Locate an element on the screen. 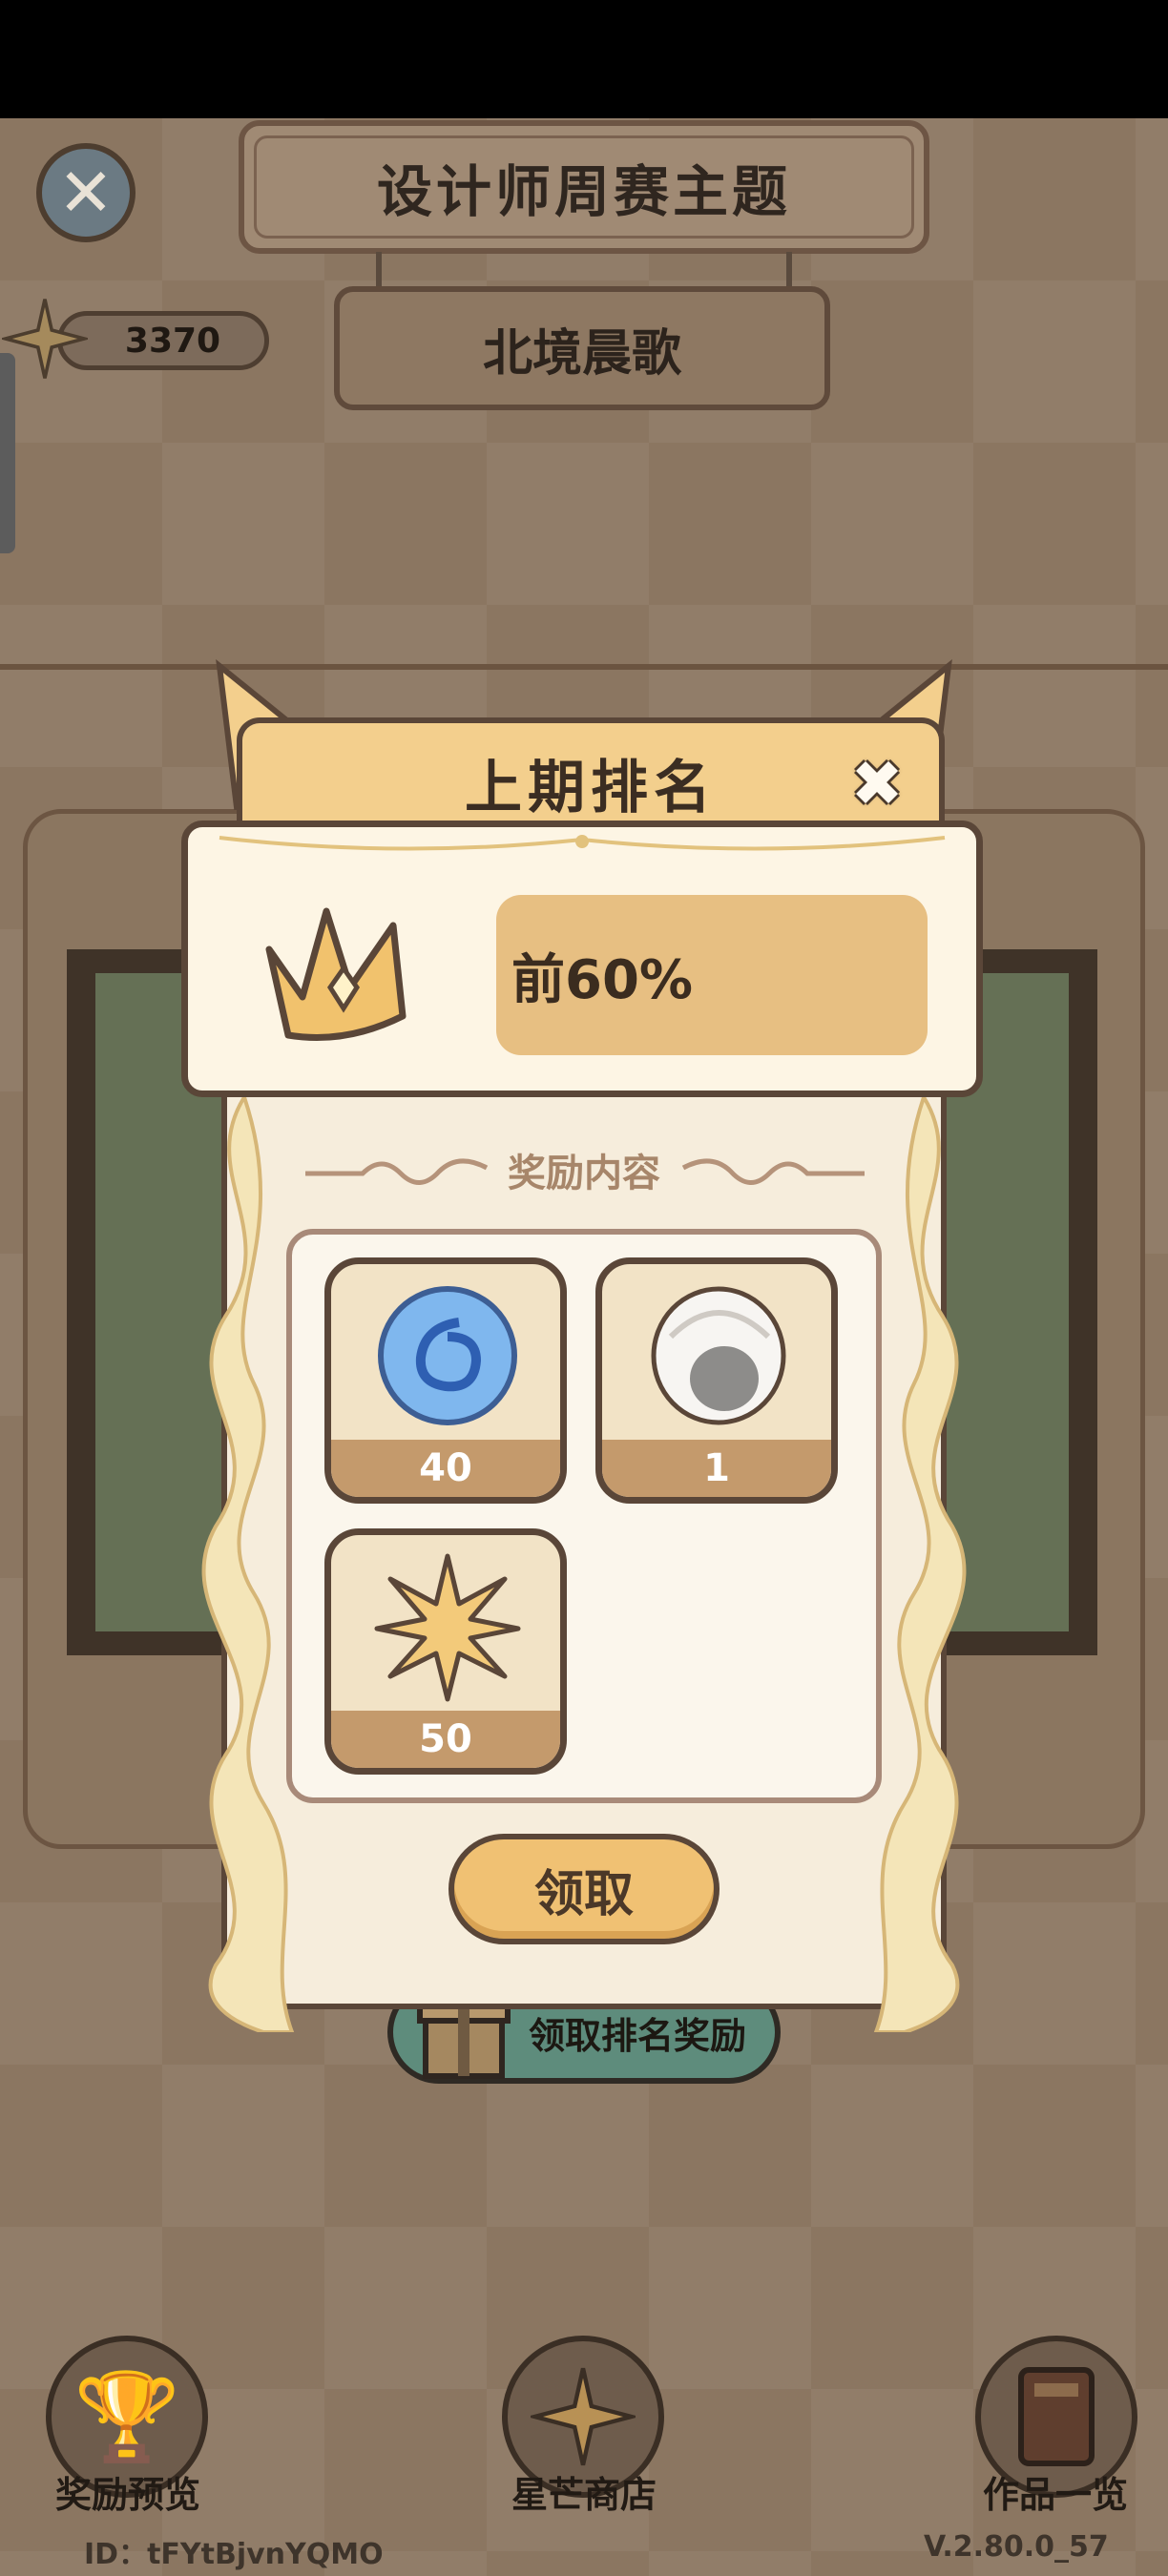  reward-count: 1 is located at coordinates (716, 1468).